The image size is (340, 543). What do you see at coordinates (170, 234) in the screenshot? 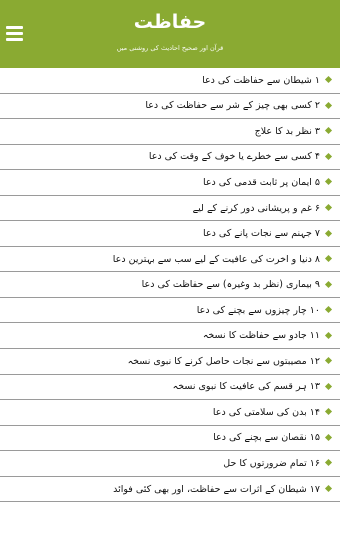
I see `list-item: ۷ جہنم سے نجات پانے کی دعا` at bounding box center [170, 234].